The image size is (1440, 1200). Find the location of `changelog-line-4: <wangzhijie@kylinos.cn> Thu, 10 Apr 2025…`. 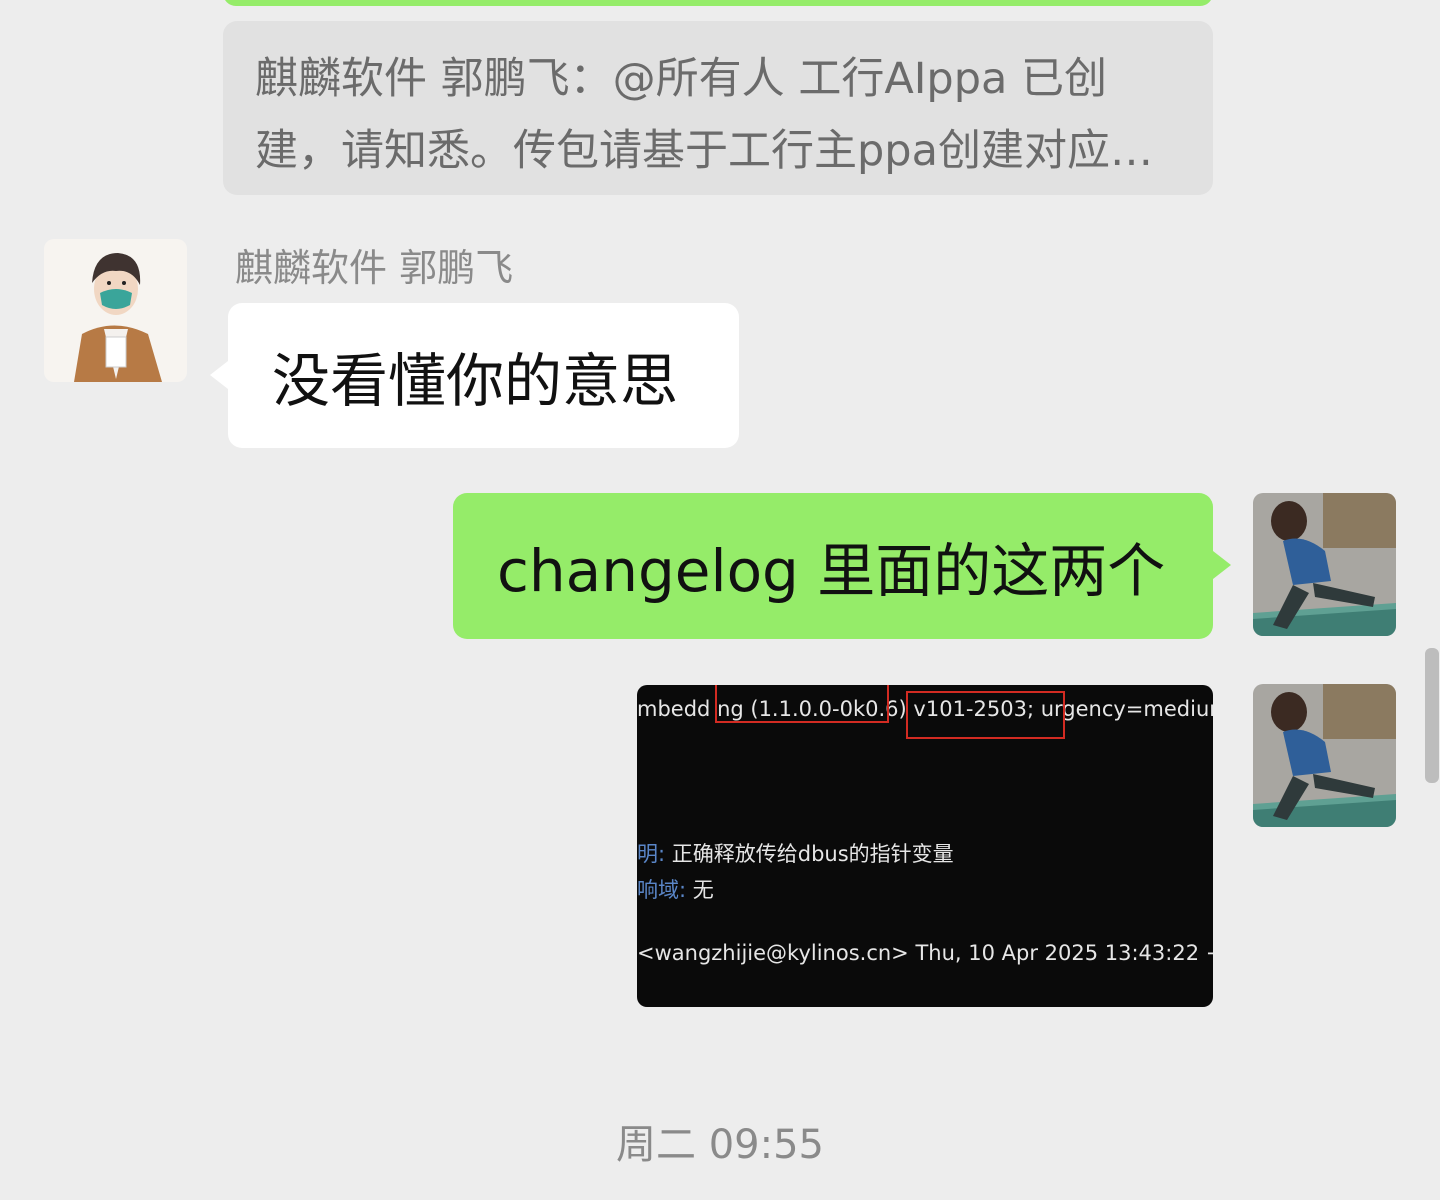

changelog-line-4: <wangzhijie@kylinos.cn> Thu, 10 Apr 2025… is located at coordinates (925, 953).